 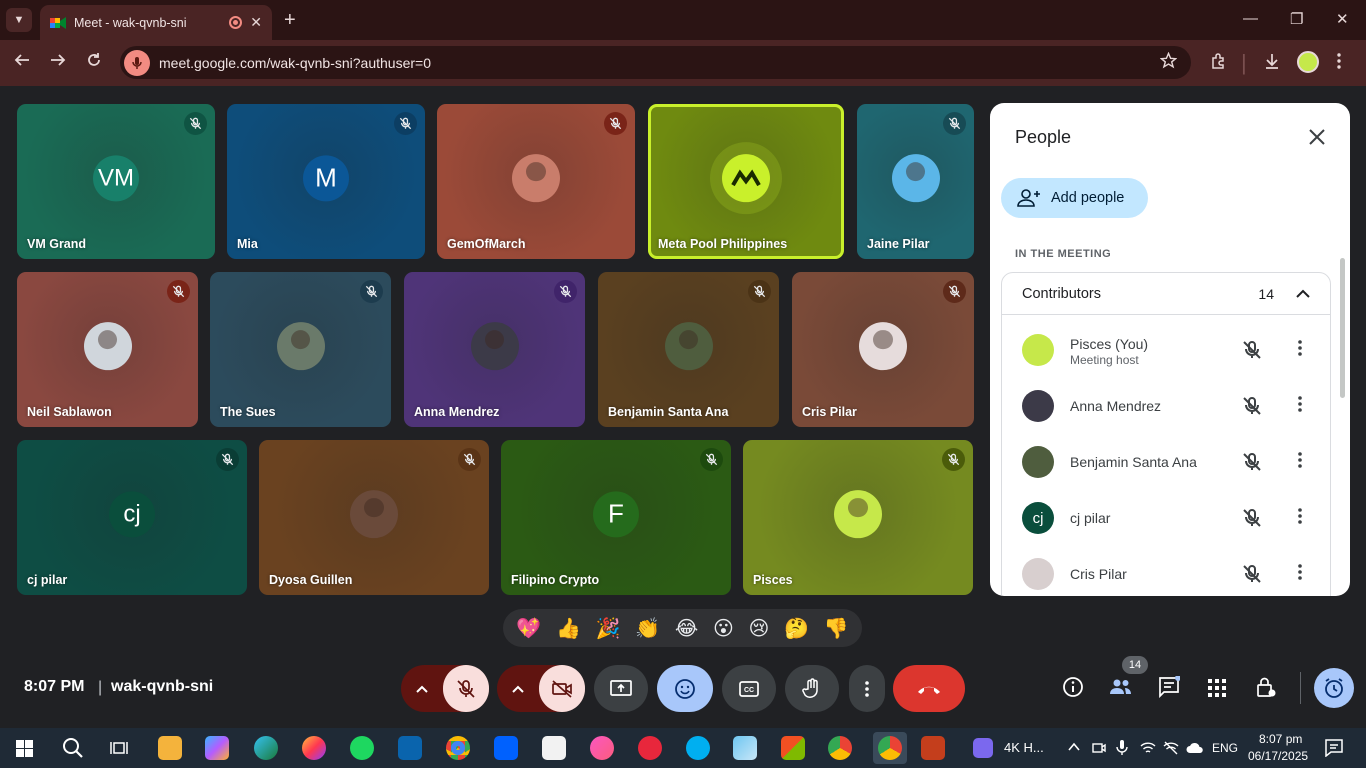 What do you see at coordinates (608, 628) in the screenshot?
I see `reaction-emoji-button: 🎉` at bounding box center [608, 628].